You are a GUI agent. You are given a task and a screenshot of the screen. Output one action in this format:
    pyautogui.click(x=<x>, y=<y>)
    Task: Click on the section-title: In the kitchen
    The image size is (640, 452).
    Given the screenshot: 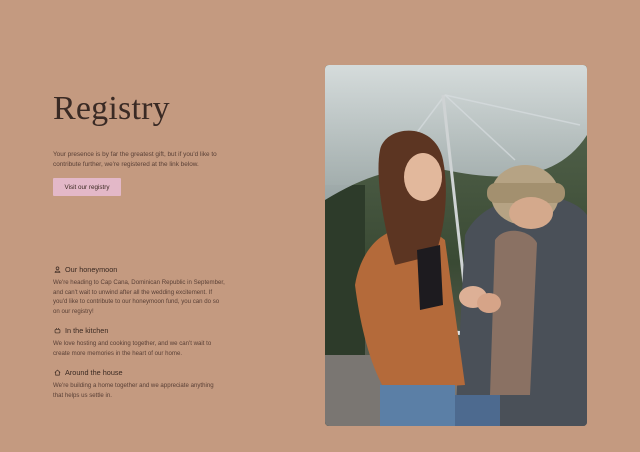 What is the action you would take?
    pyautogui.click(x=87, y=330)
    